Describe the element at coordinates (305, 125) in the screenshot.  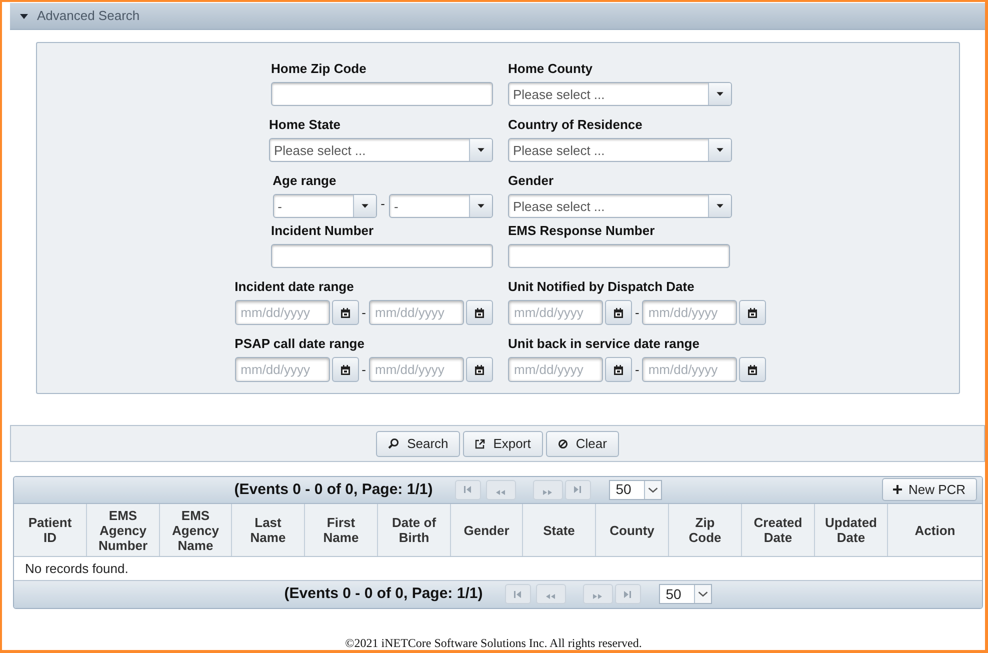
I see `field-label: Home State` at that location.